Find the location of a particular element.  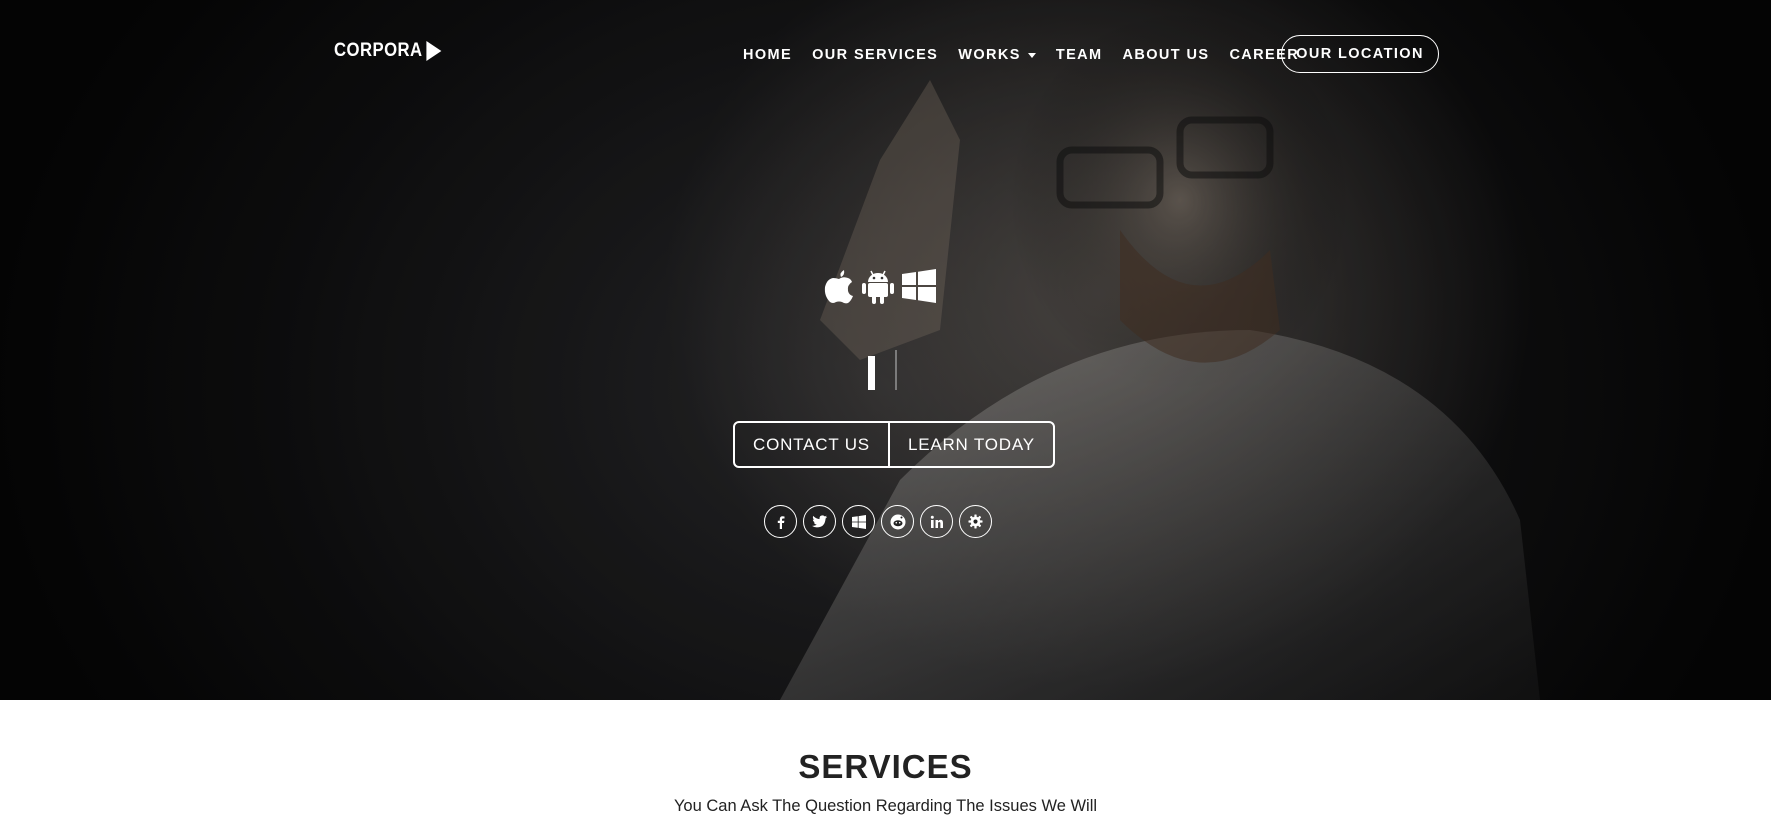

apple-icon is located at coordinates (838, 287).